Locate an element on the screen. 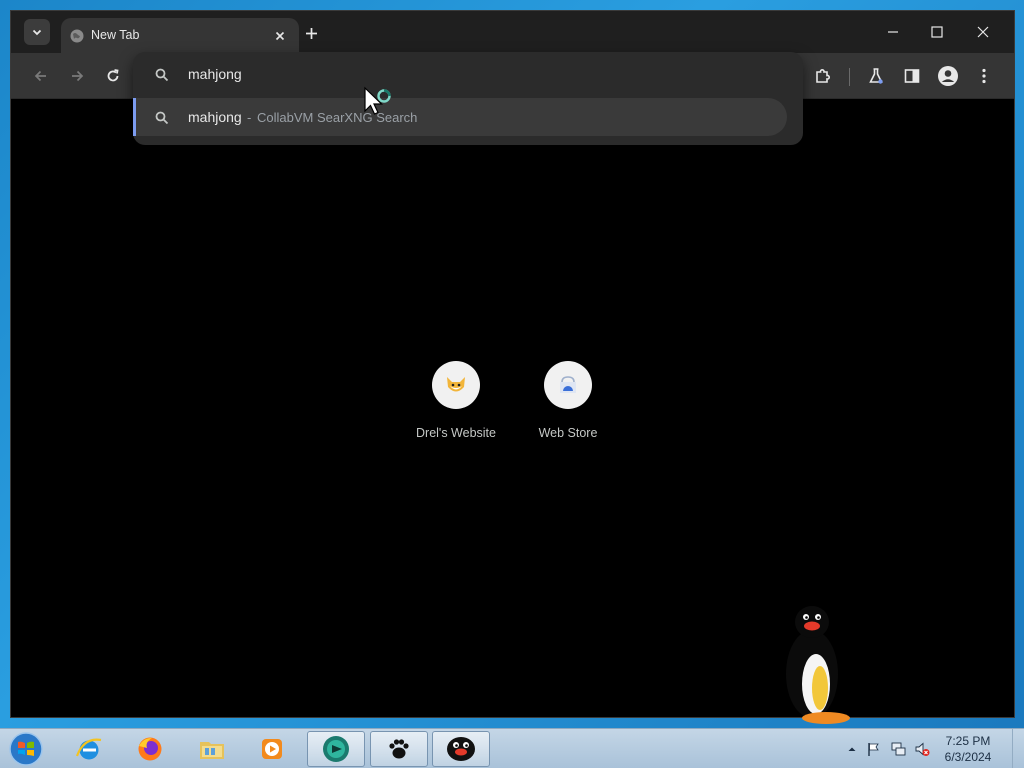 This screenshot has height=768, width=1024. taskbar-internet-explorer is located at coordinates (89, 749).